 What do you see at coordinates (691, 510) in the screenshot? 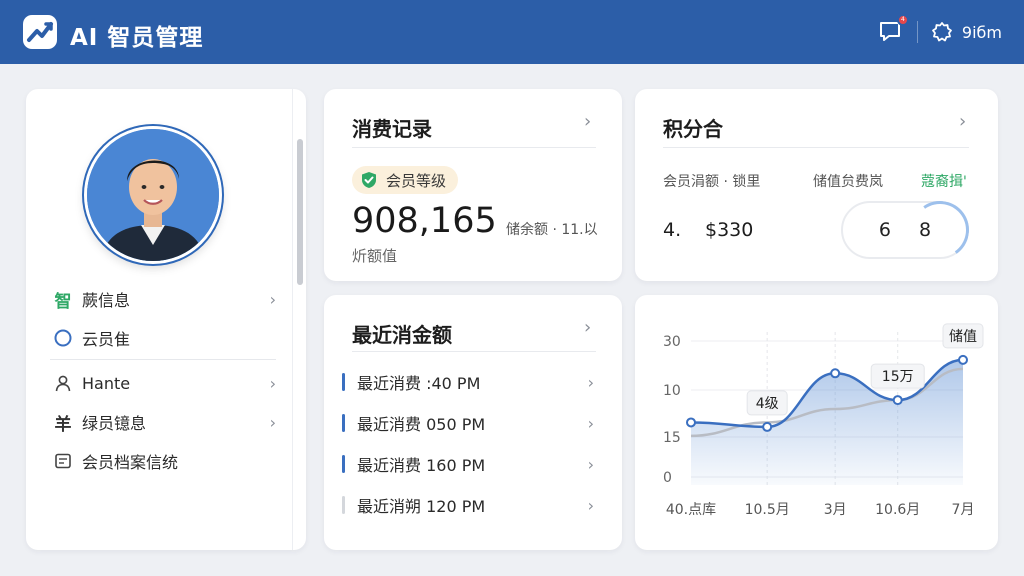
I see `x-tick-label: 40.点库` at bounding box center [691, 510].